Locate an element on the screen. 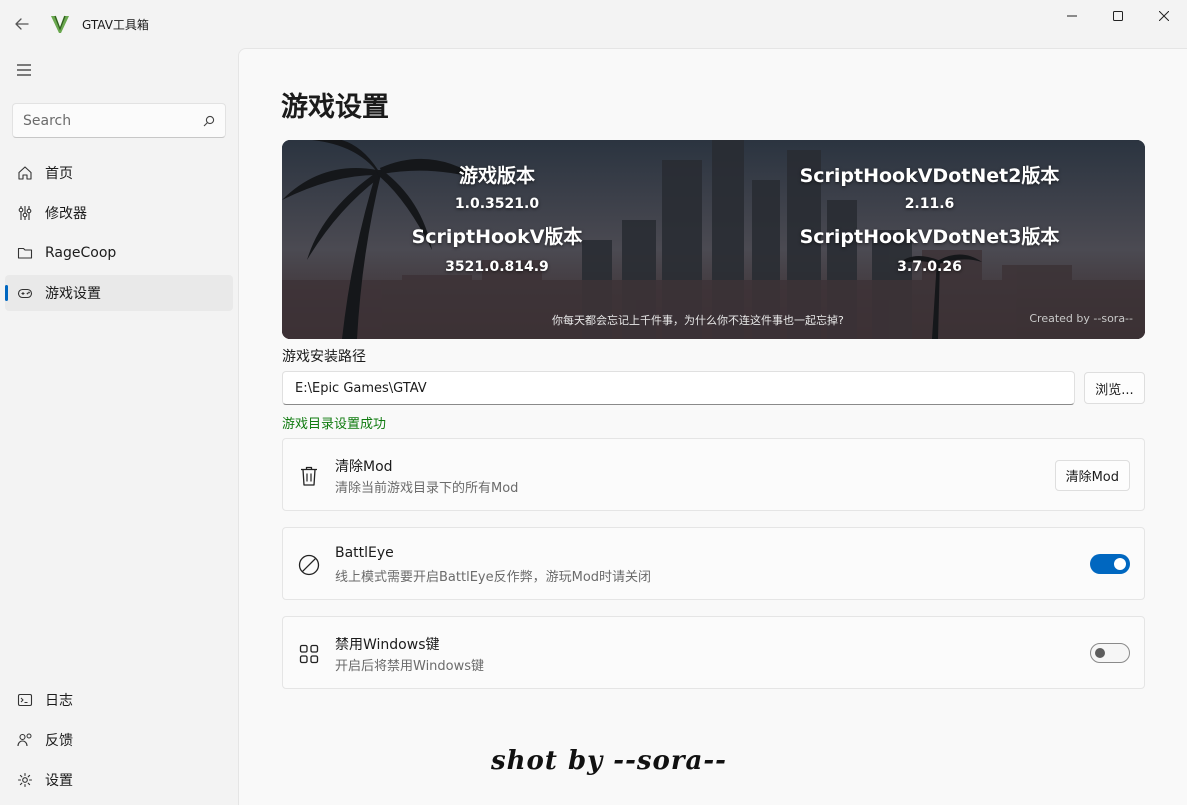 This screenshot has width=1187, height=805. install-path-field is located at coordinates (678, 388).